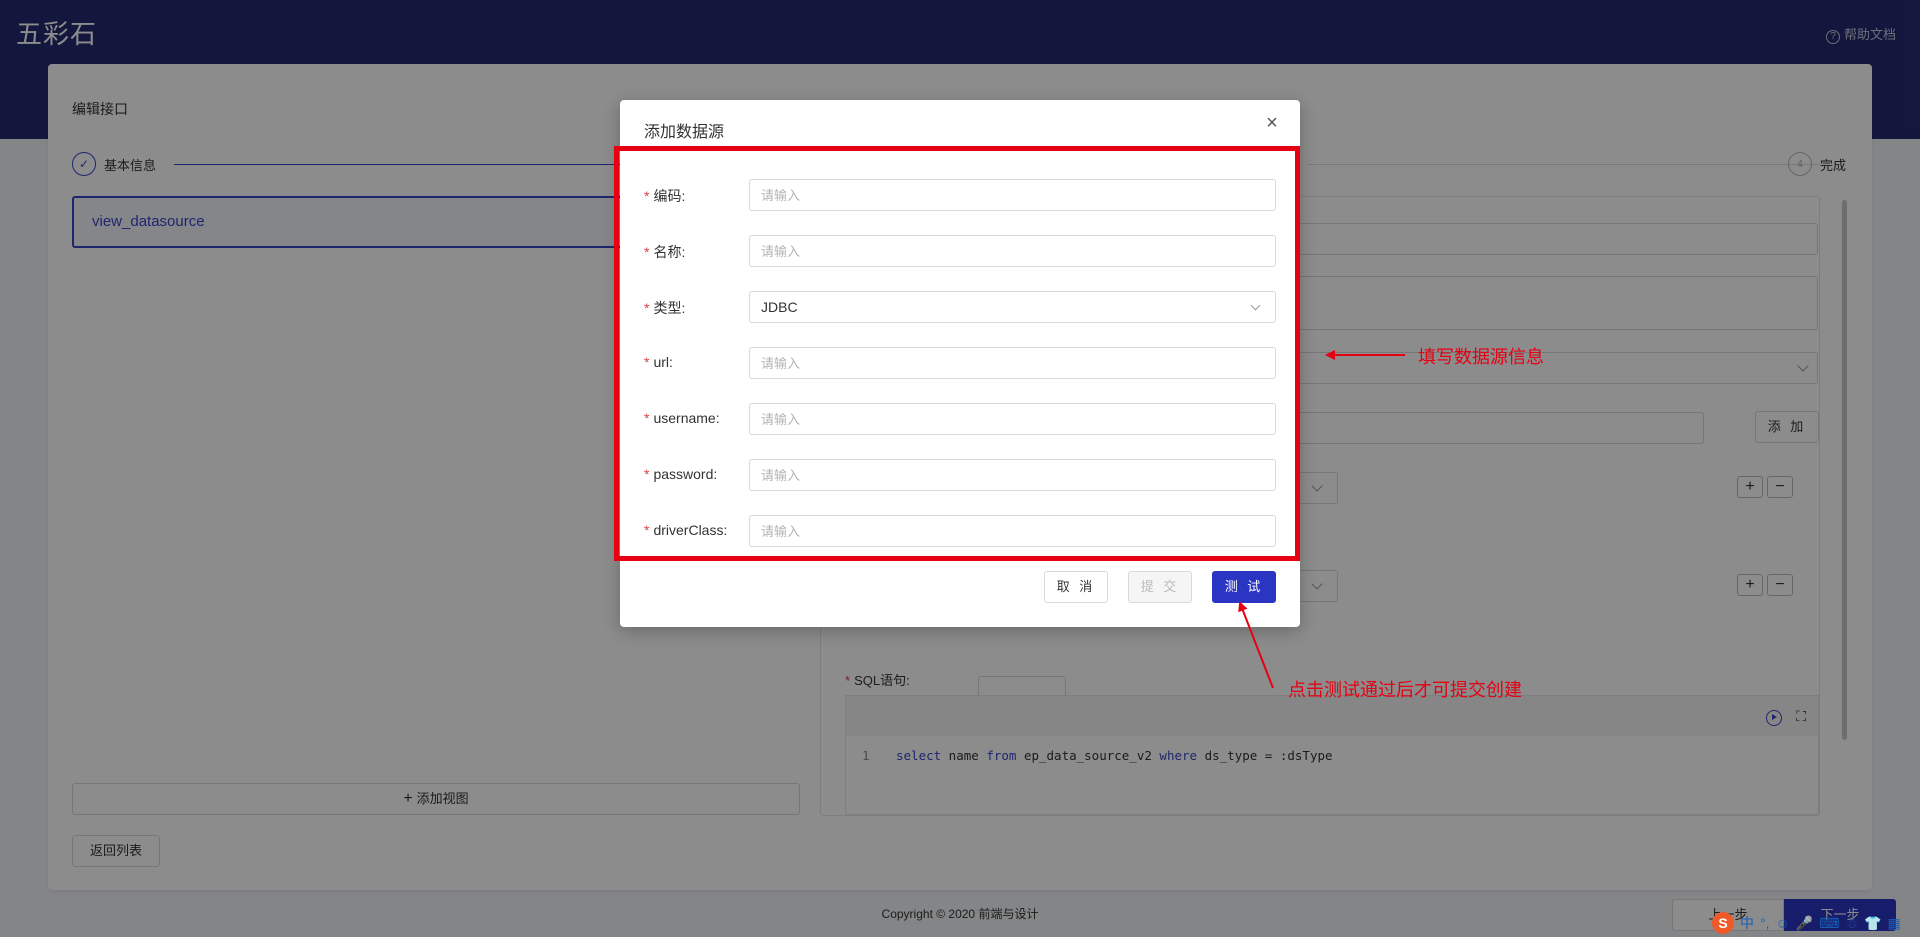 The height and width of the screenshot is (937, 1920). What do you see at coordinates (1851, 923) in the screenshot?
I see `user-icon: ☃` at bounding box center [1851, 923].